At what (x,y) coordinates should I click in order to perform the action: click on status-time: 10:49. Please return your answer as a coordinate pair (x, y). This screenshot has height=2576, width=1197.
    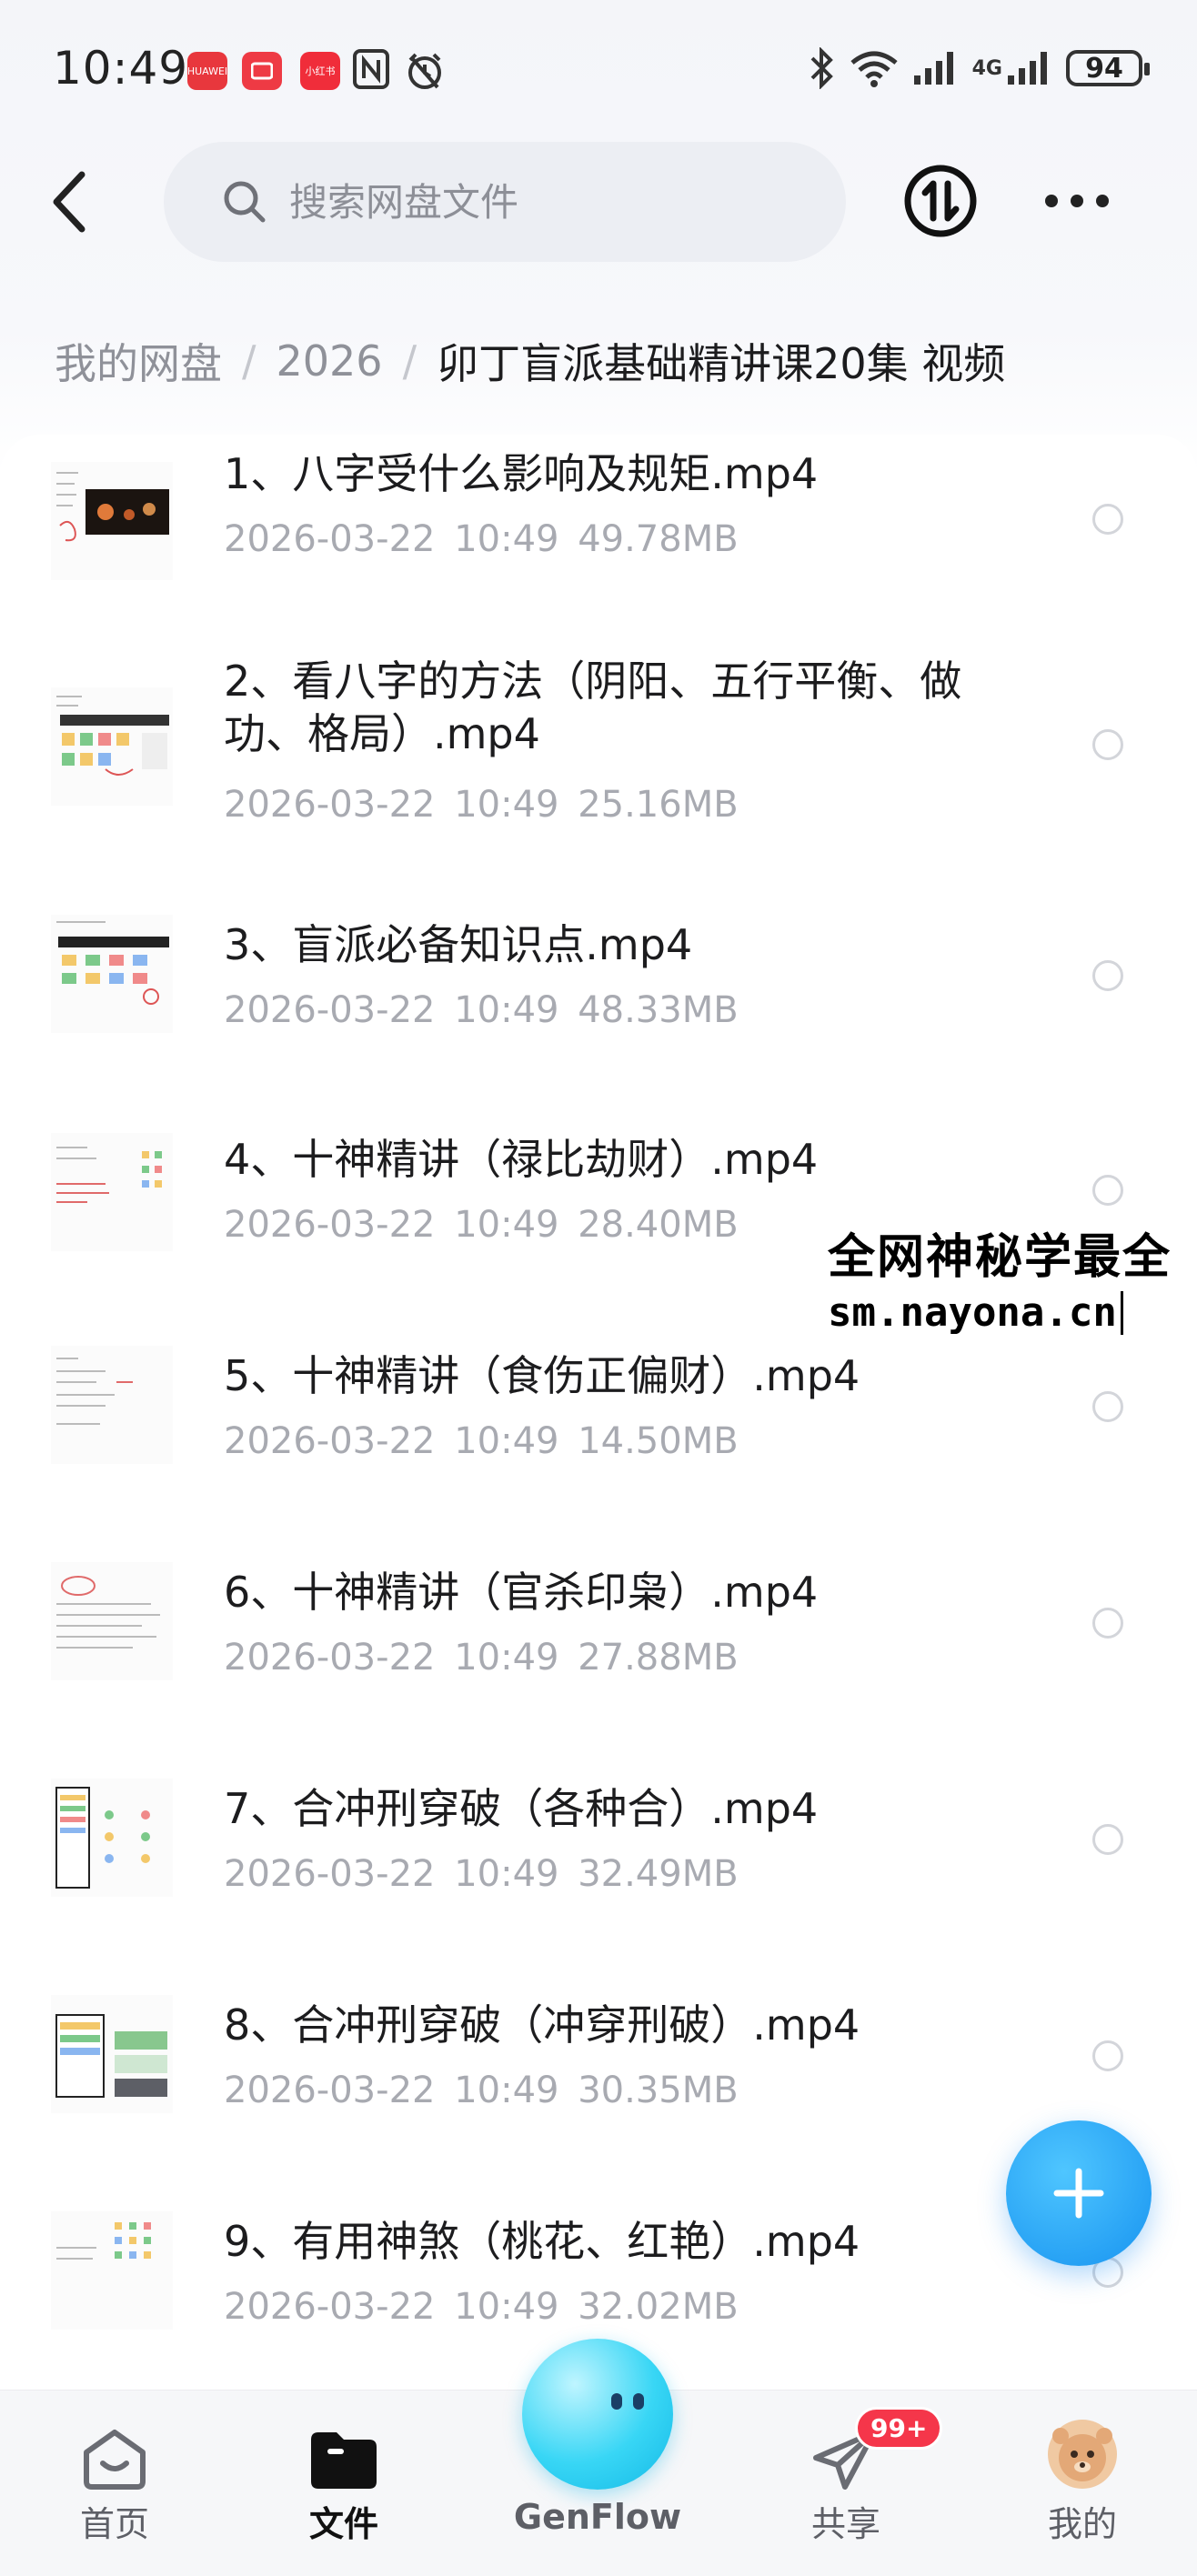
    Looking at the image, I should click on (121, 68).